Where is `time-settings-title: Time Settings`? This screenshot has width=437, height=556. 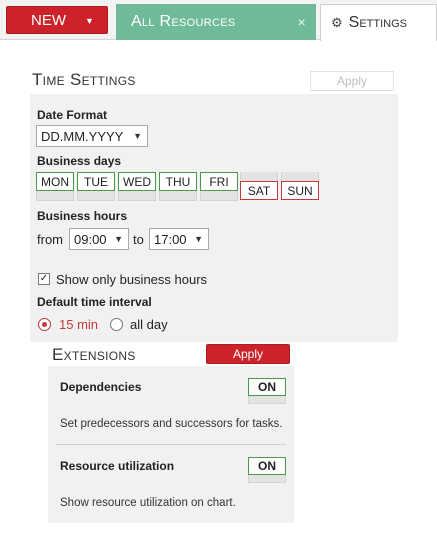
time-settings-title: Time Settings is located at coordinates (84, 79).